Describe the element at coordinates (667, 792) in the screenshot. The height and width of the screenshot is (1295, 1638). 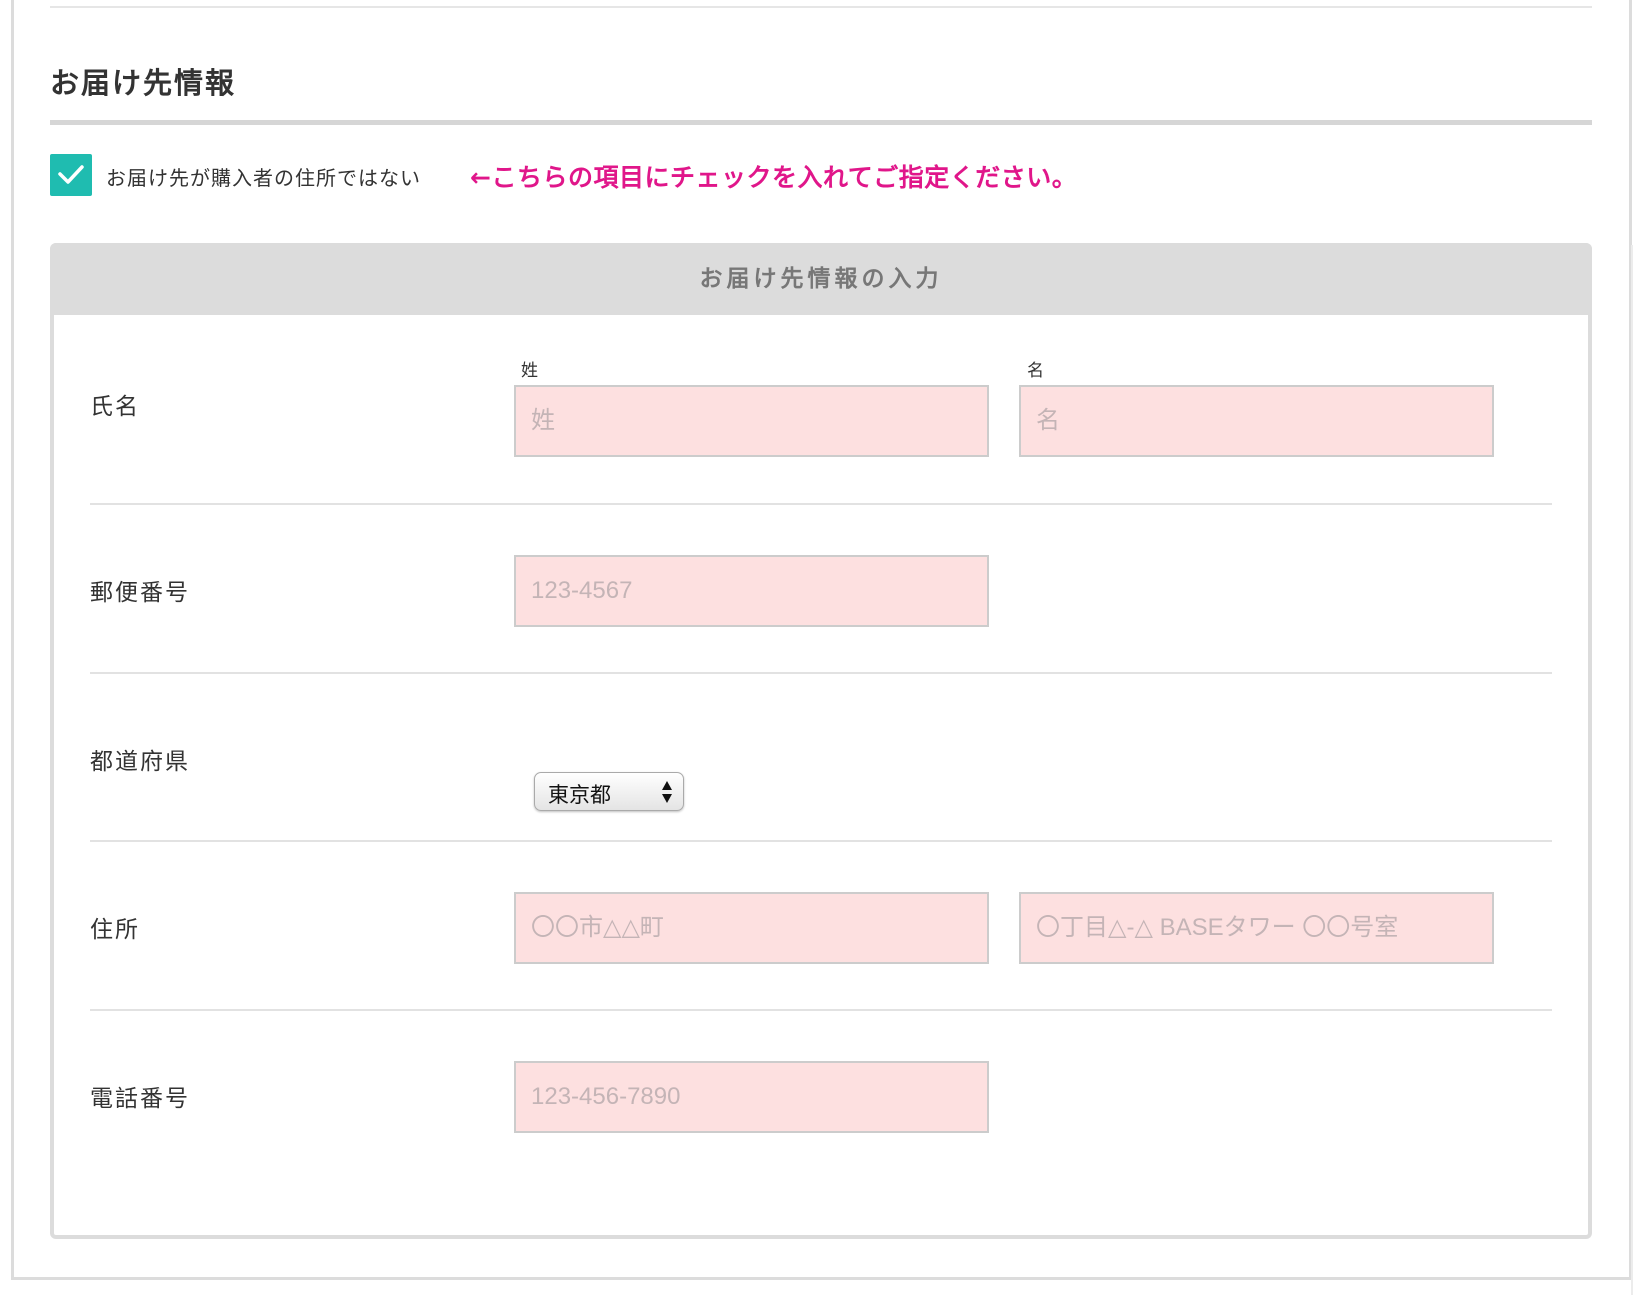
I see `select-arrows-icon` at that location.